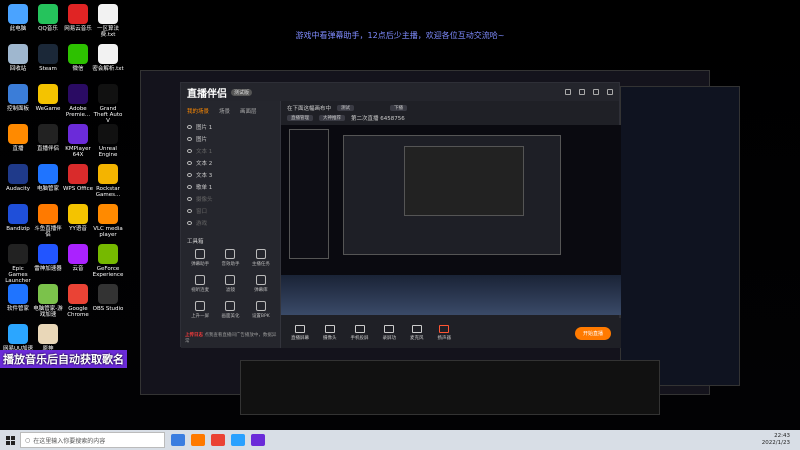 This screenshot has height=450, width=800. Describe the element at coordinates (78, 54) in the screenshot. I see `app-icon` at that location.